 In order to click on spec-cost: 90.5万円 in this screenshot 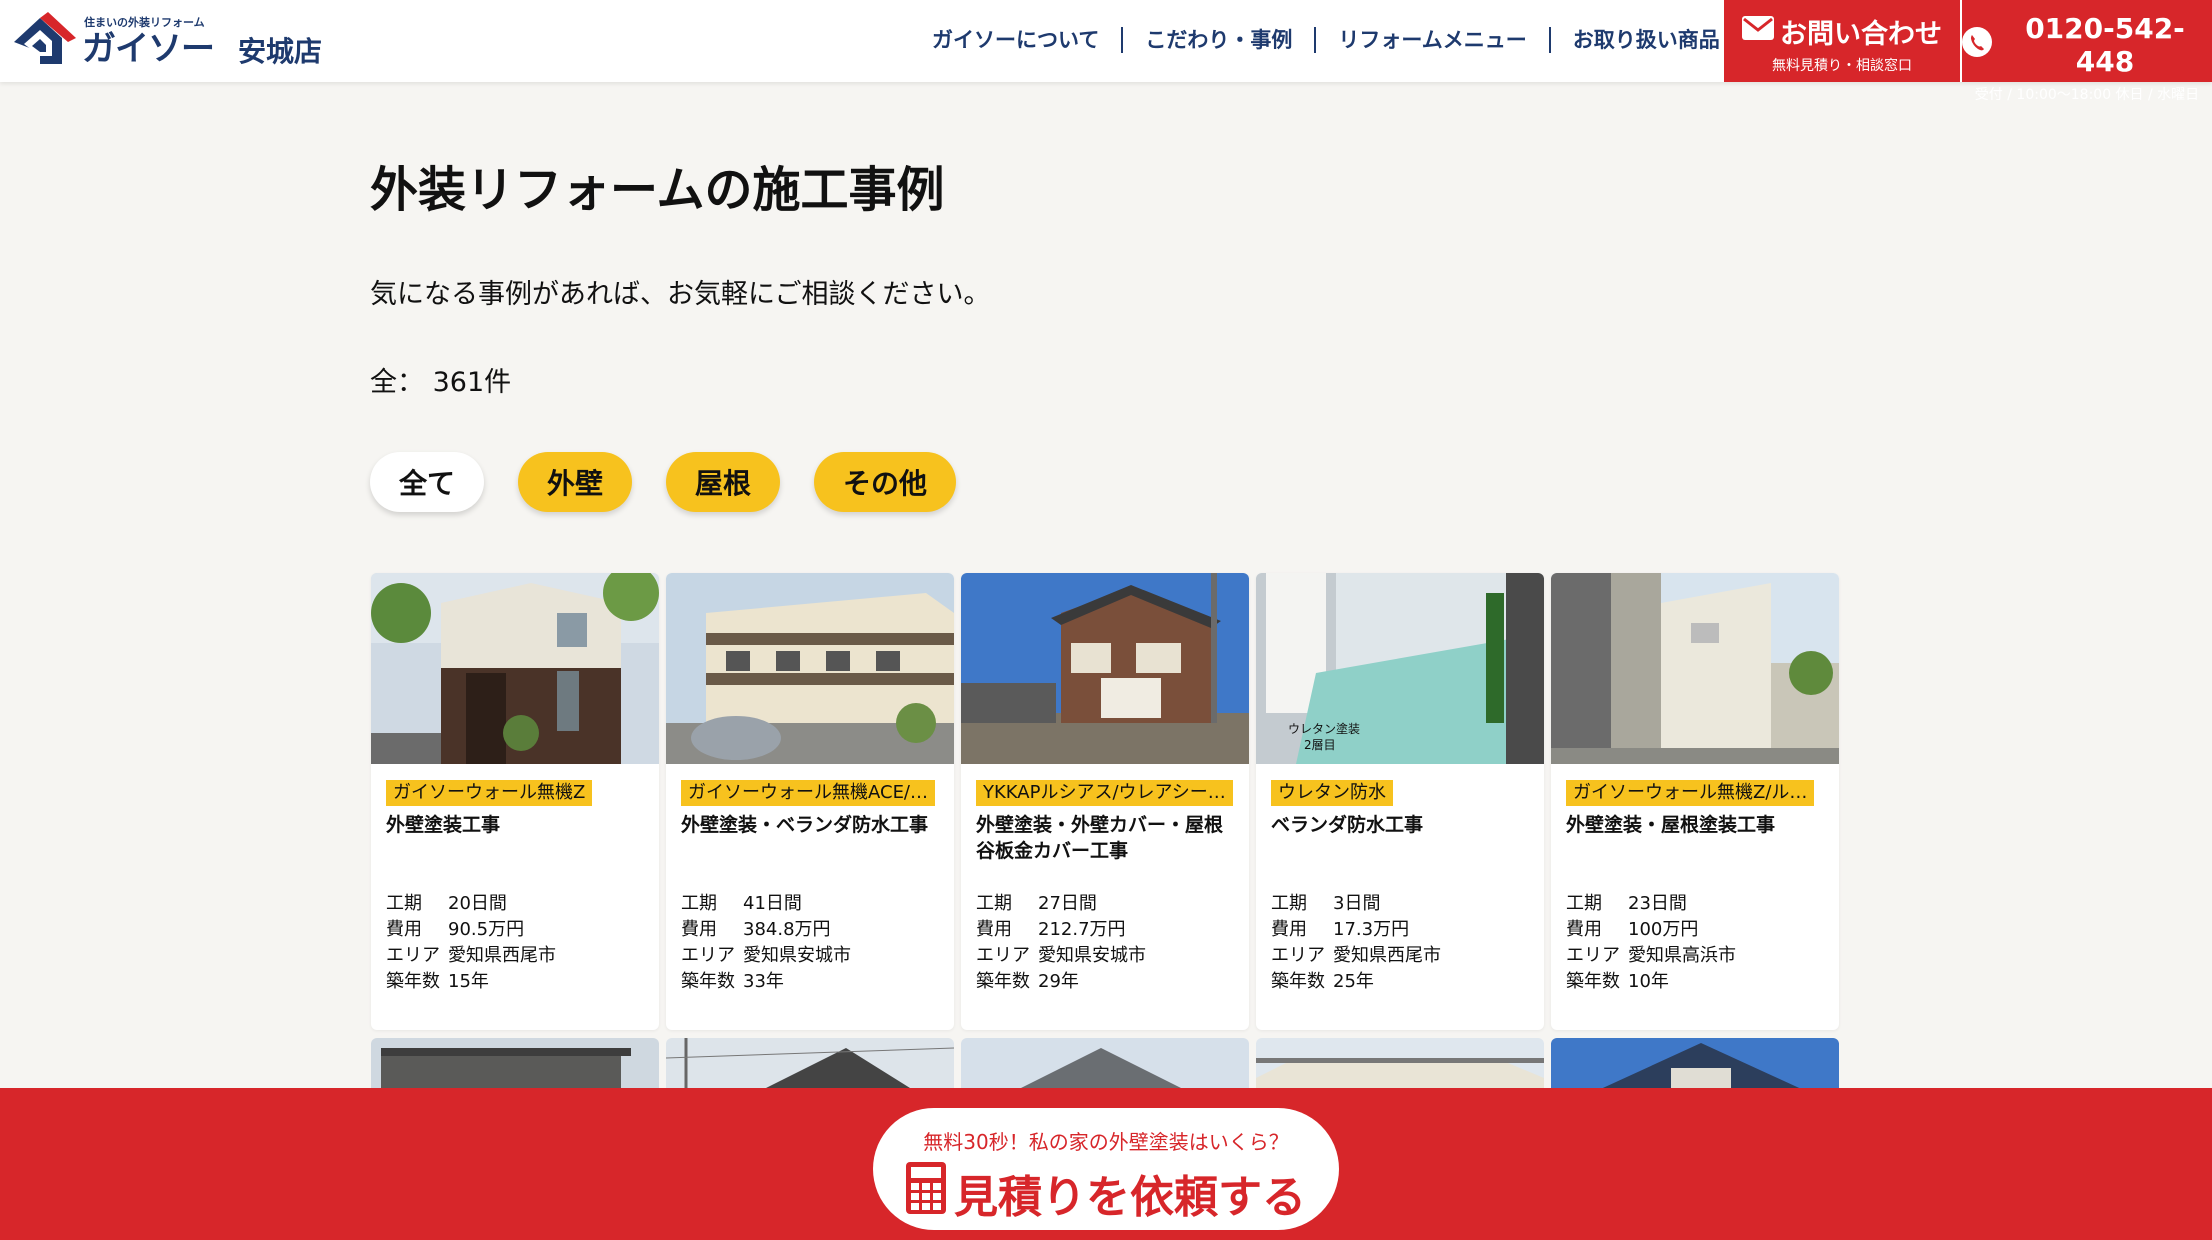, I will do `click(486, 929)`.